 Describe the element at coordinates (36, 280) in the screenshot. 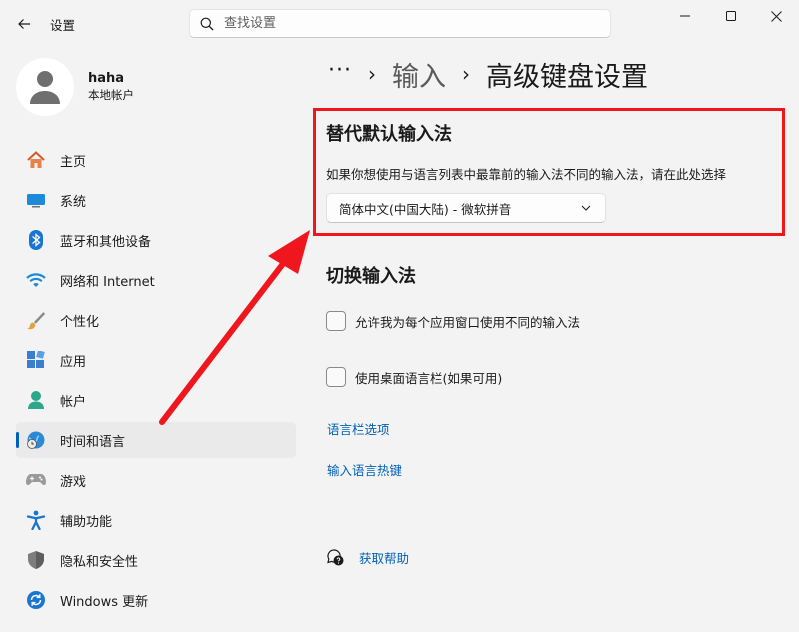

I see `wifi-icon` at that location.